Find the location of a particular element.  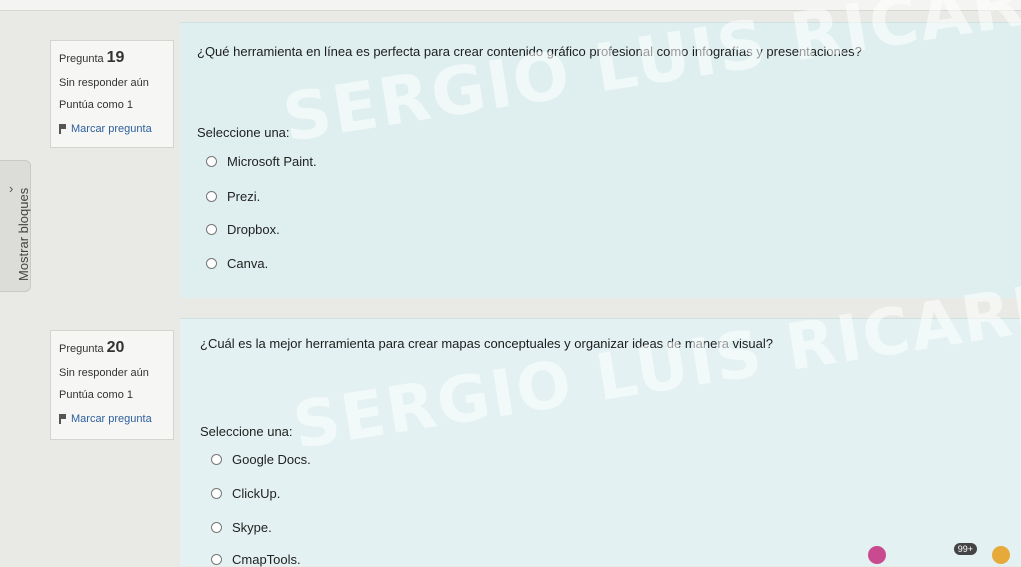

show-blocks-label: Mostrar bloques is located at coordinates (23, 234).